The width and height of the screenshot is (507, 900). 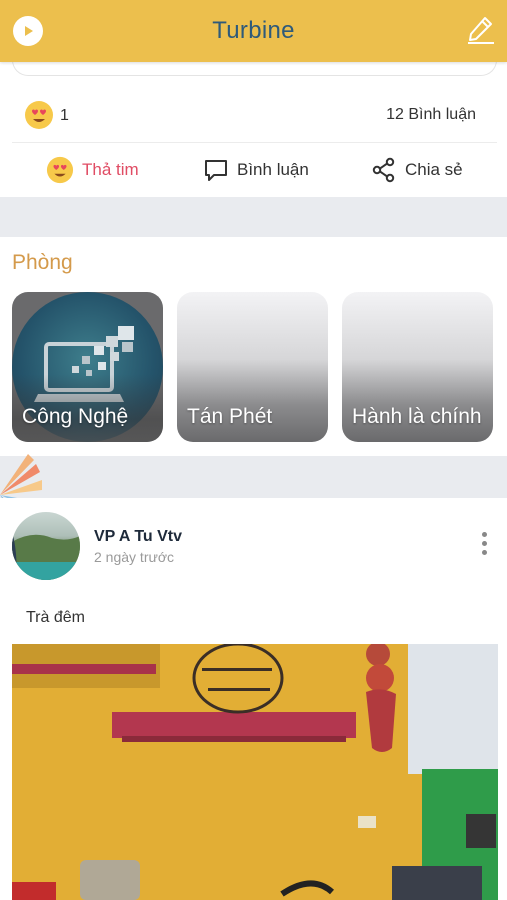 I want to click on edit-button, so click(x=481, y=30).